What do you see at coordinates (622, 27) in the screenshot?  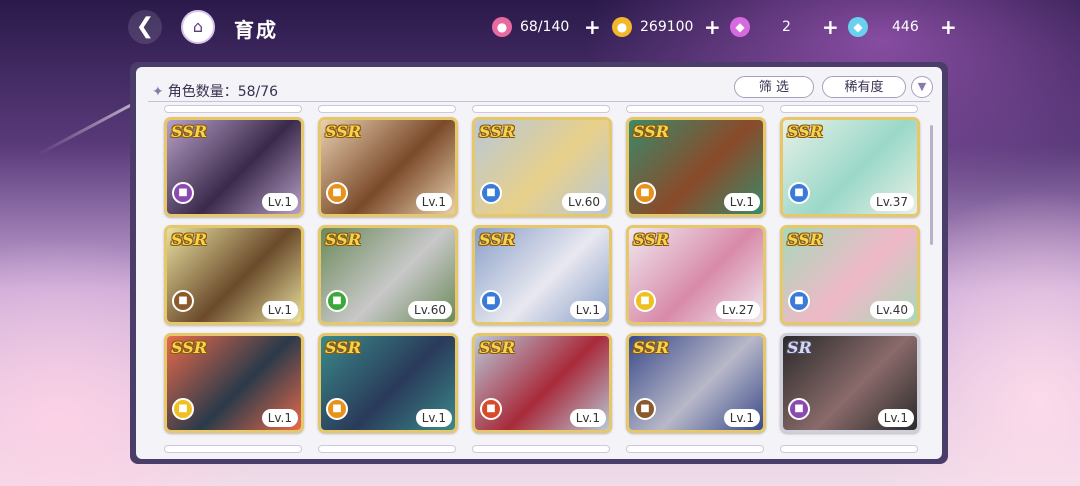 I see `coin-icon: ●` at bounding box center [622, 27].